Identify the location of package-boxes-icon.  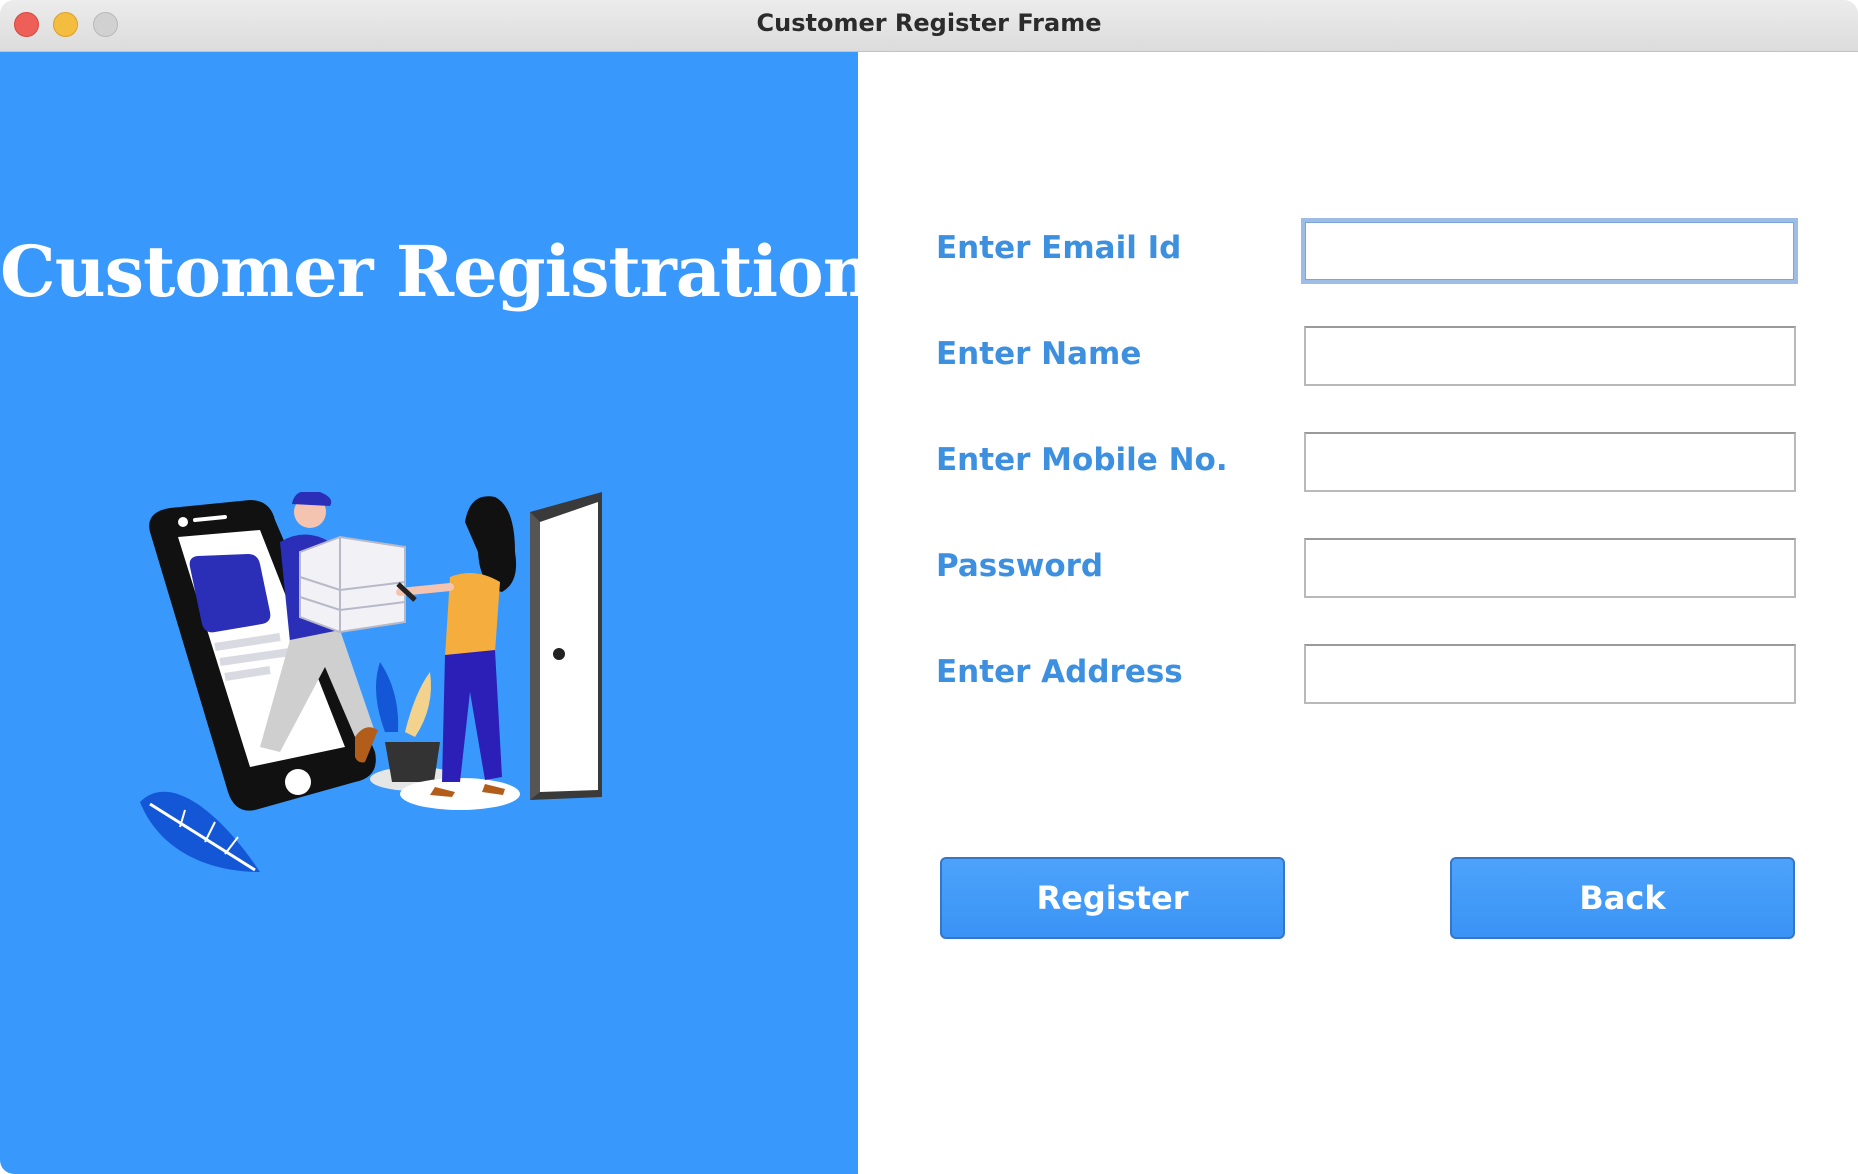
(352, 584).